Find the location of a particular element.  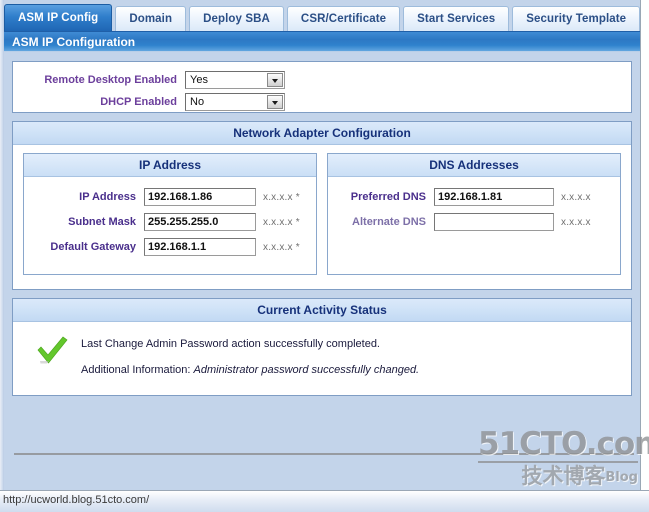

alternate-dns-label: Alternate DNS is located at coordinates (389, 222).